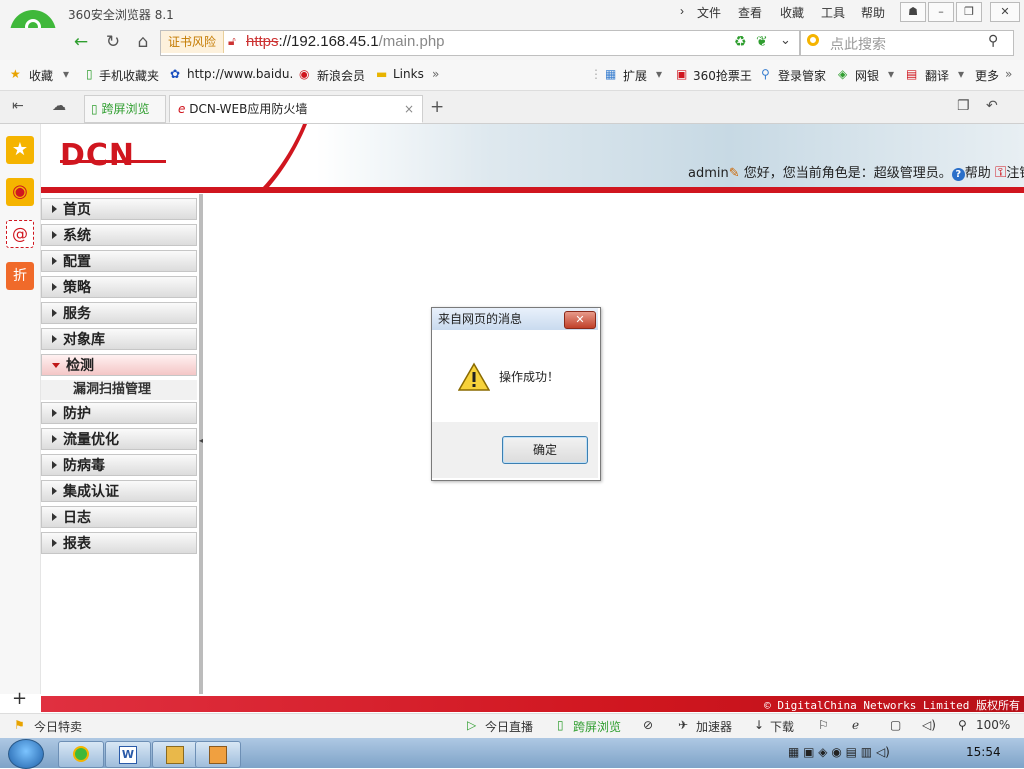  I want to click on menu-item-protection: 防护, so click(119, 413).